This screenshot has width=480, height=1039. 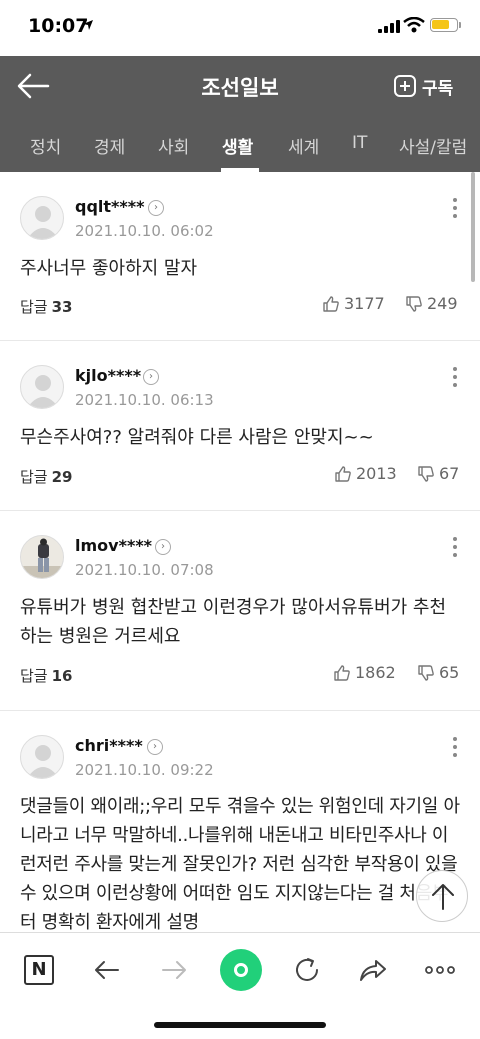 What do you see at coordinates (449, 473) in the screenshot?
I see `dislike-count: 67` at bounding box center [449, 473].